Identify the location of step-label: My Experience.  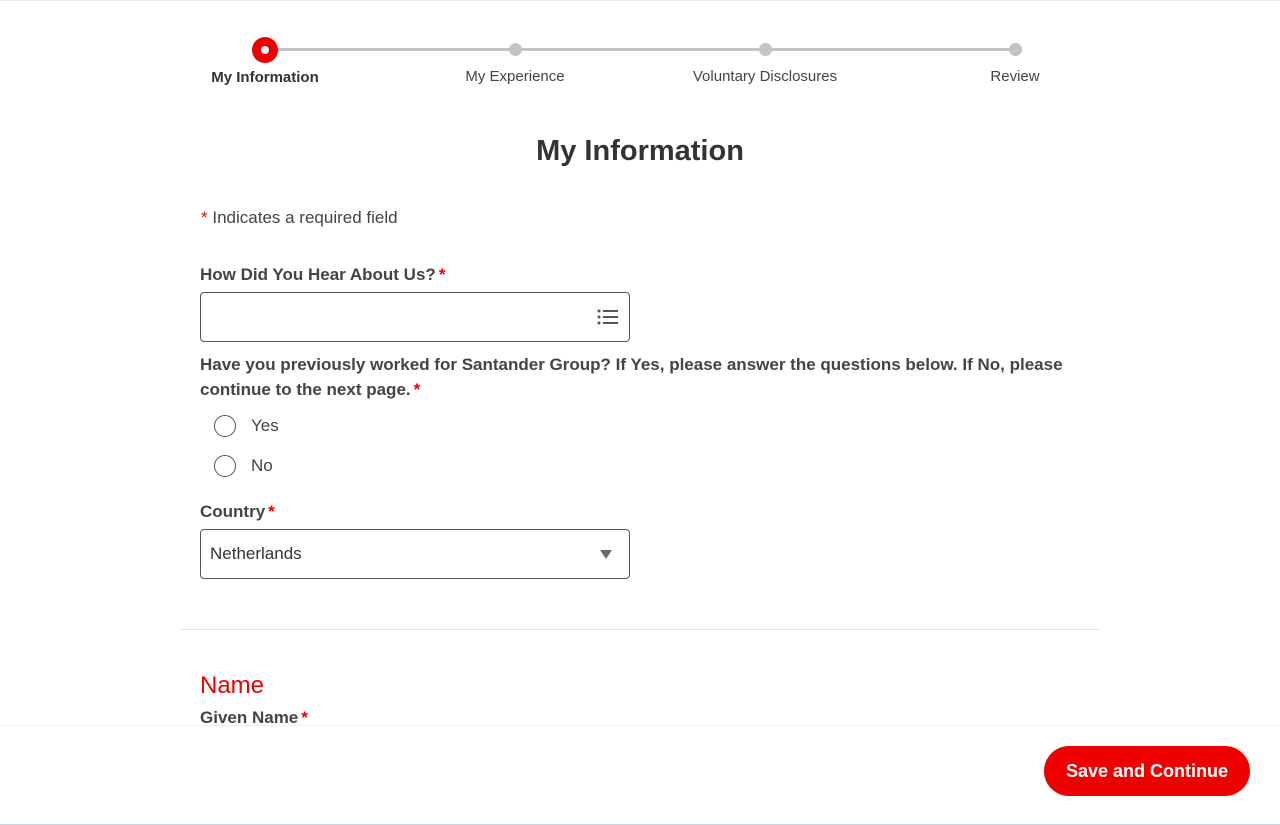
(515, 76).